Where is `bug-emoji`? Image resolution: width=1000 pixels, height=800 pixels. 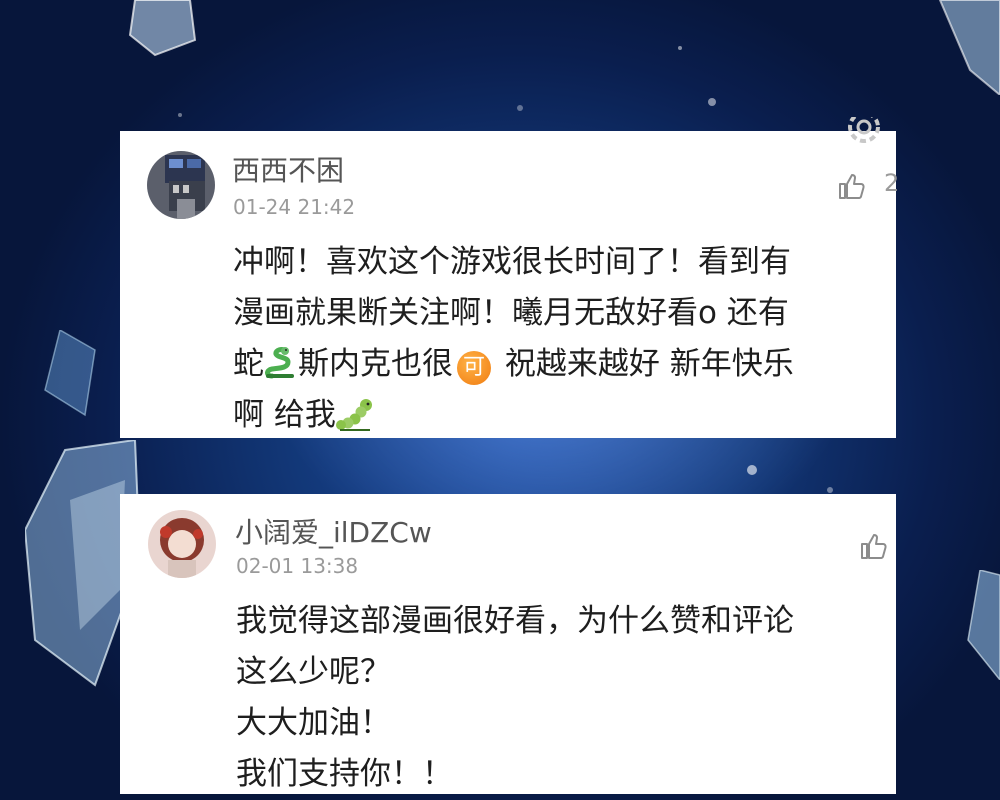
bug-emoji is located at coordinates (353, 415).